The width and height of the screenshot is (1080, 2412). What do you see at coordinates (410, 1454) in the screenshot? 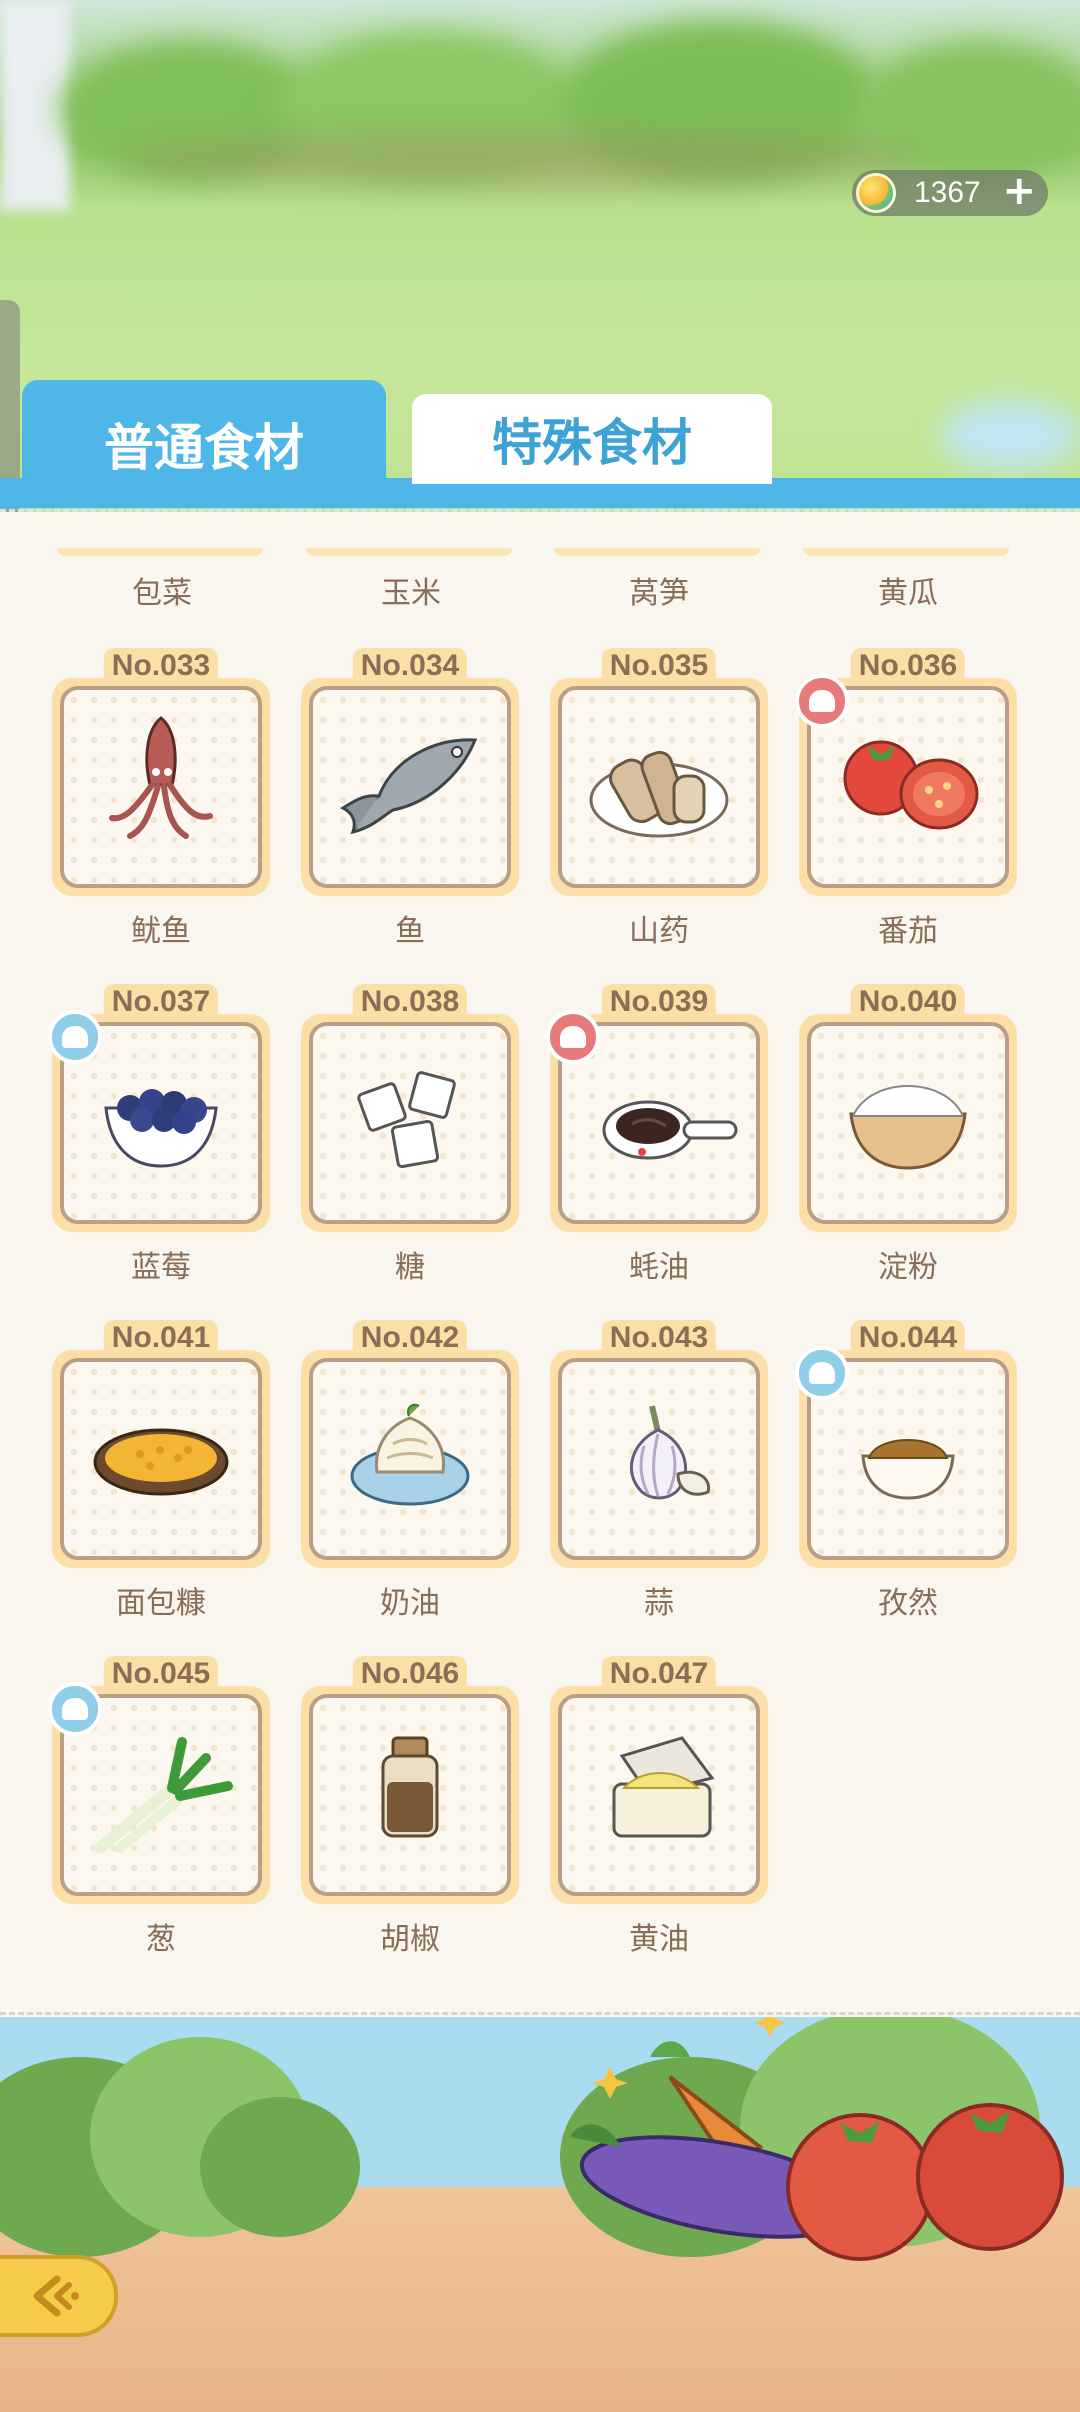
I see `cream-icon` at bounding box center [410, 1454].